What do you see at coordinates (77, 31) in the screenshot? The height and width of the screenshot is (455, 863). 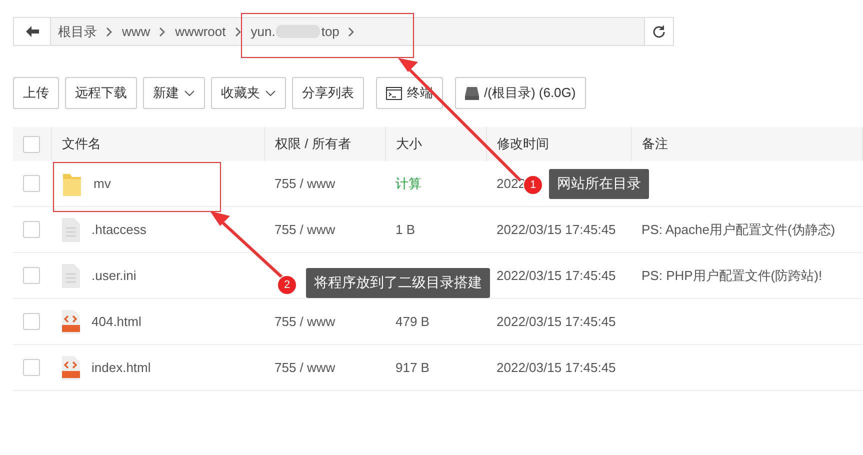 I see `breadcrumb-link: 根目录` at bounding box center [77, 31].